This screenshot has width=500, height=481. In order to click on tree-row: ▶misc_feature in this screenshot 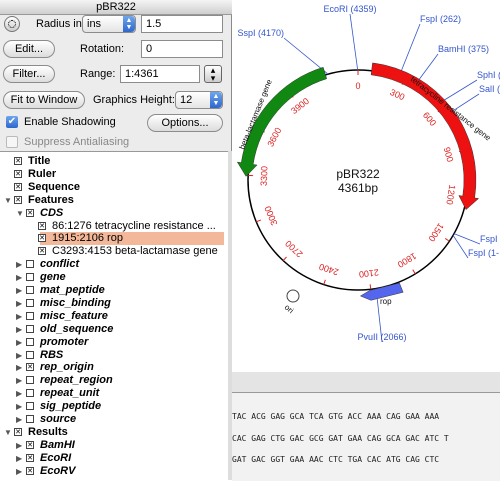, I will do `click(114, 316)`.